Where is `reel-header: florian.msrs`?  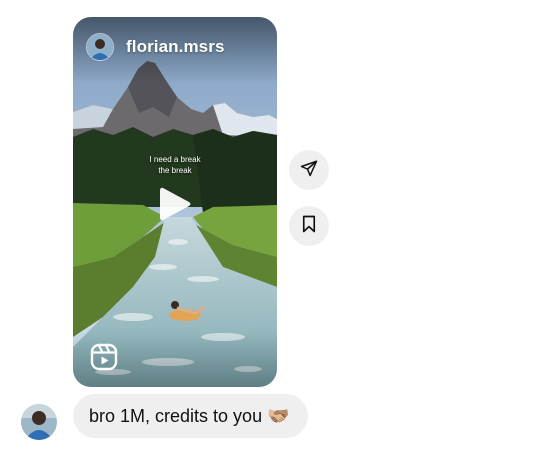
reel-header: florian.msrs is located at coordinates (155, 47).